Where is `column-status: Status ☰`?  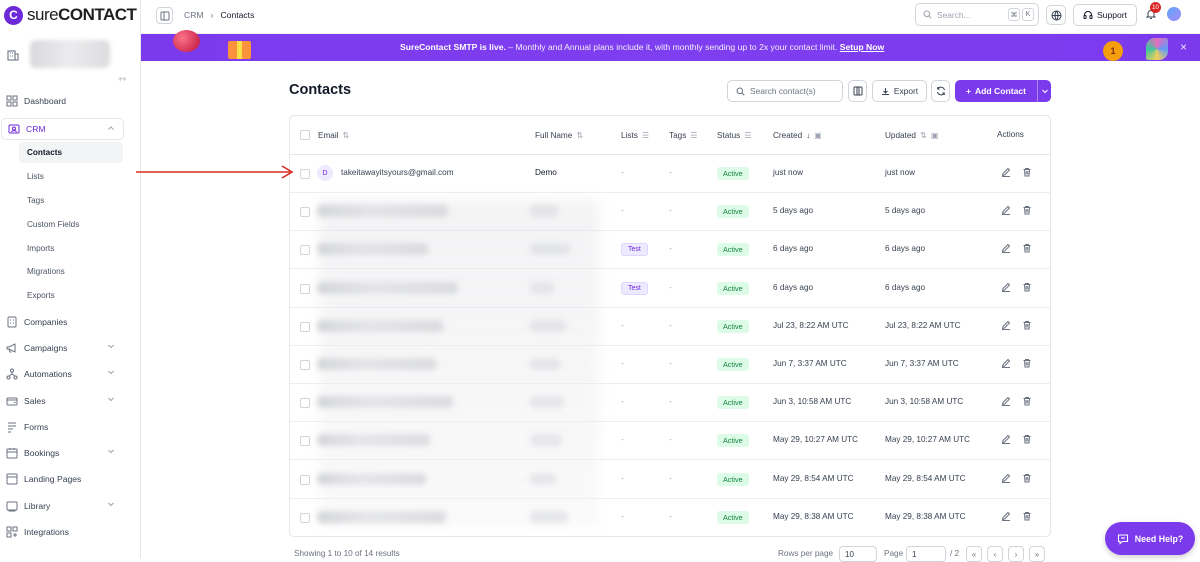
column-status: Status ☰ is located at coordinates (734, 135).